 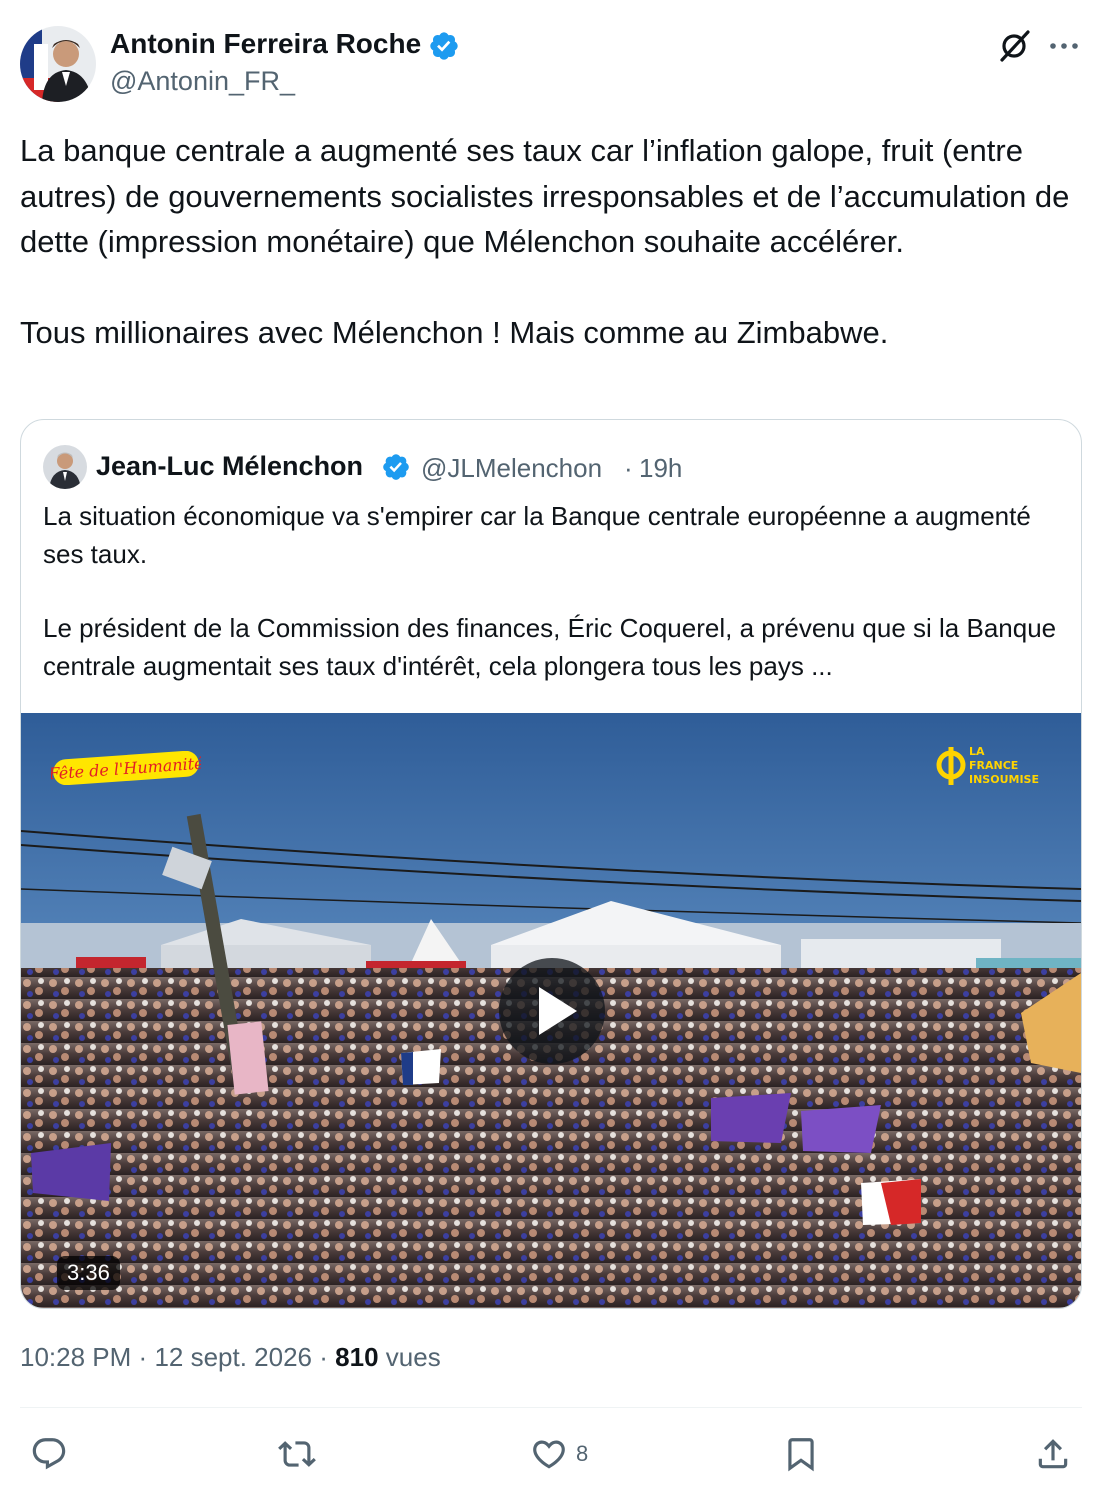 I want to click on author-name: Antonin Ferreira Roche, so click(x=265, y=44).